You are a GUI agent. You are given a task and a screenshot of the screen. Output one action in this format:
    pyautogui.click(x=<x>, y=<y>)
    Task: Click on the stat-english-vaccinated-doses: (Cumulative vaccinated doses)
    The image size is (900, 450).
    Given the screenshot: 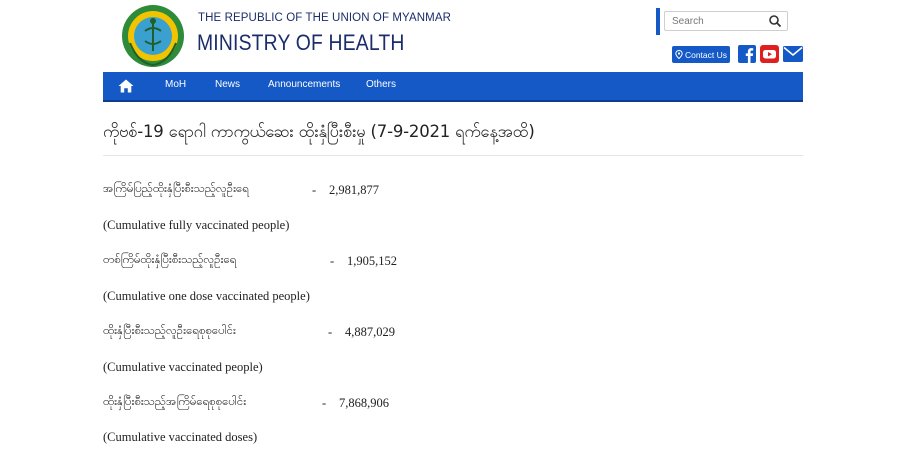 What is the action you would take?
    pyautogui.click(x=180, y=437)
    